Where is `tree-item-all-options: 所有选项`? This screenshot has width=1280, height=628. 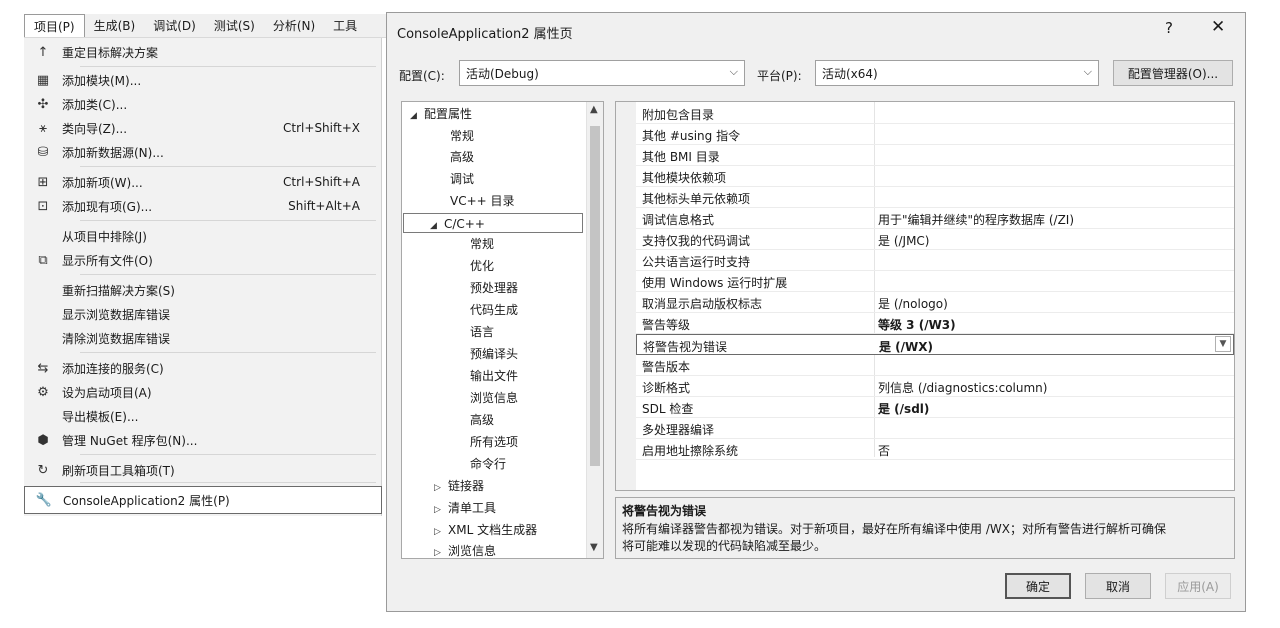
tree-item-all-options: 所有选项 is located at coordinates (494, 442).